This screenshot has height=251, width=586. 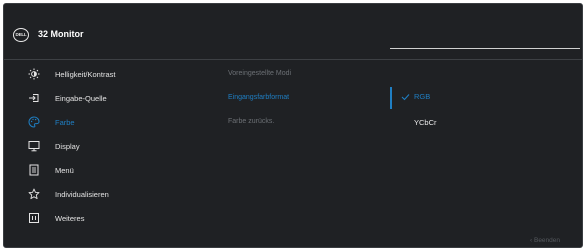 I want to click on dell-logo: DELL, so click(x=21, y=35).